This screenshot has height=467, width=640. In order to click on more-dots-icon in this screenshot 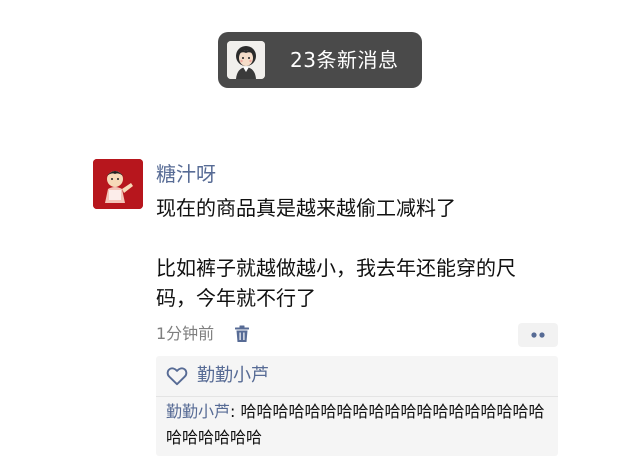, I will do `click(538, 335)`.